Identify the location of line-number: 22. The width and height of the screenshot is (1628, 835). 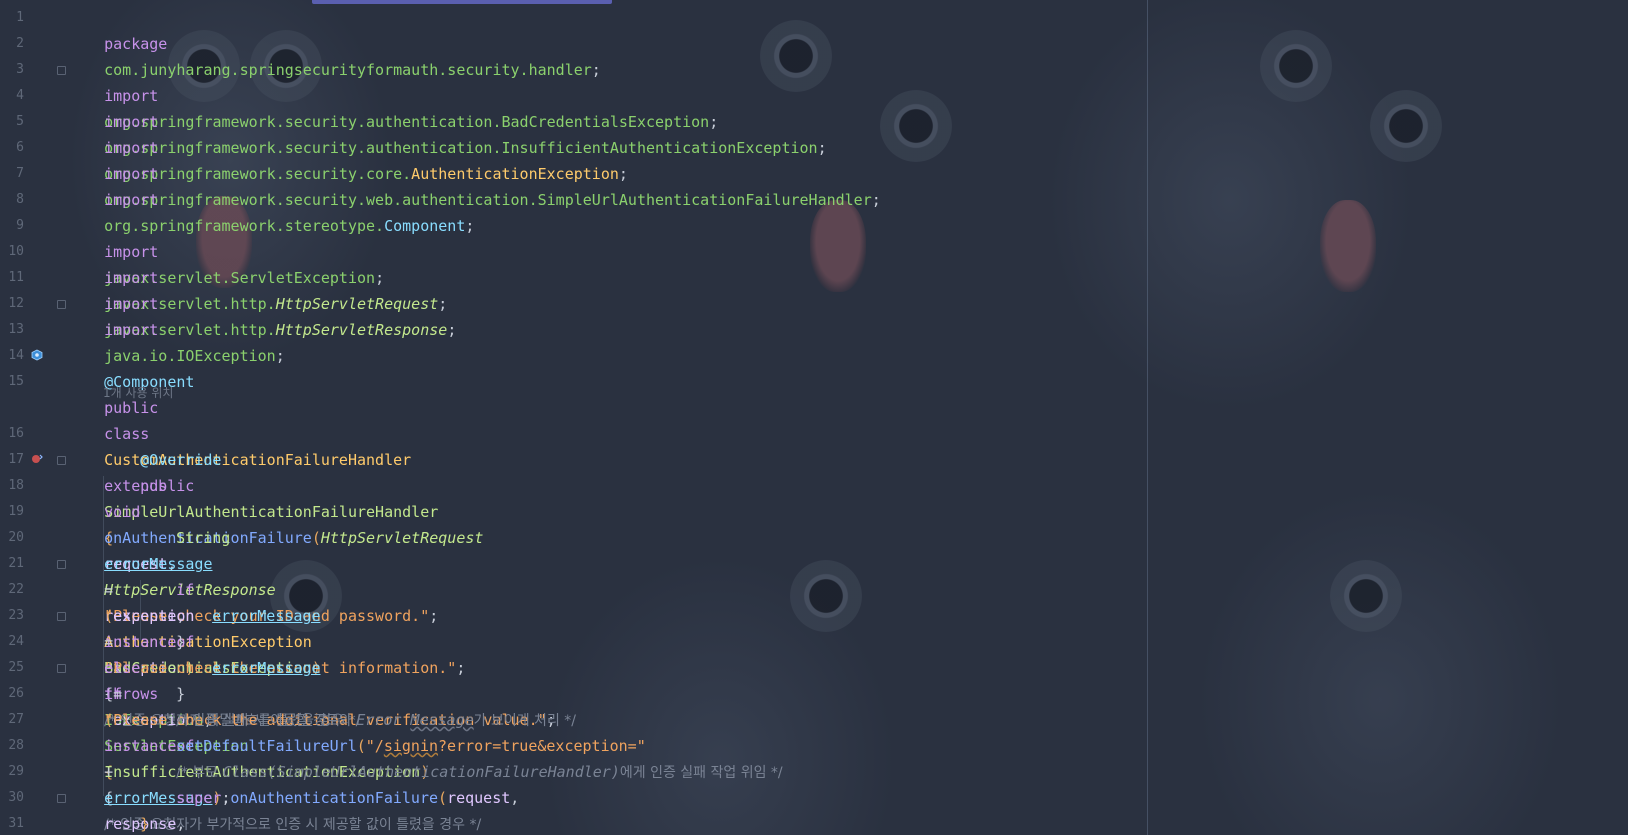
(16, 589).